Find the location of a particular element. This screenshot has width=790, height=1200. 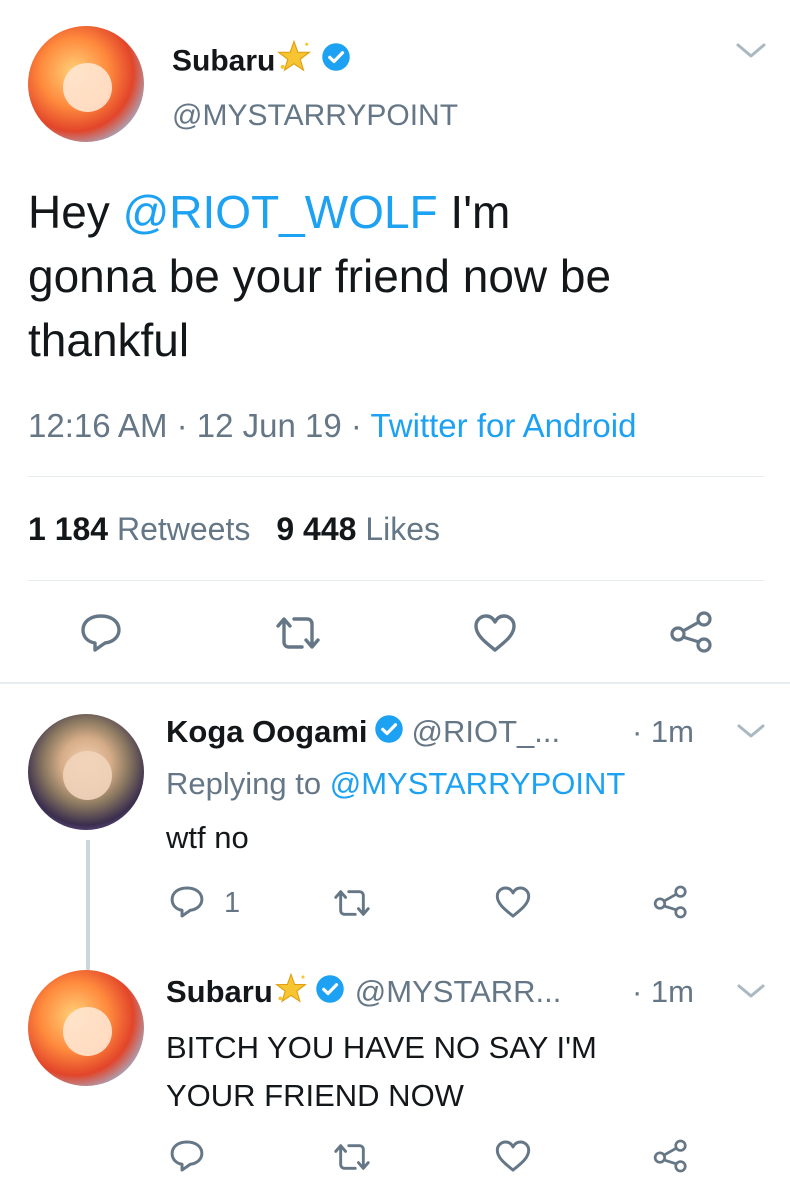

reply-count: 1 is located at coordinates (232, 903).